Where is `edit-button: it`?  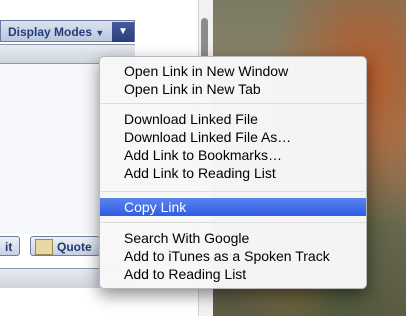 edit-button: it is located at coordinates (10, 246).